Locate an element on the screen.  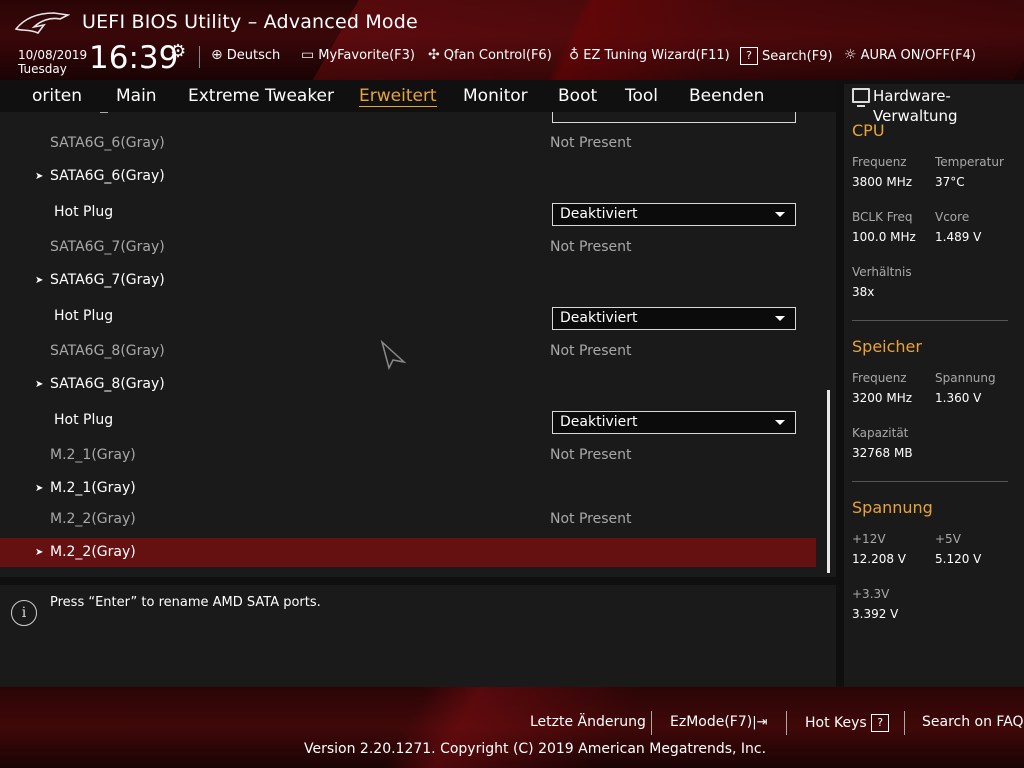
bclk-value: 100.0 MHz is located at coordinates (884, 237).